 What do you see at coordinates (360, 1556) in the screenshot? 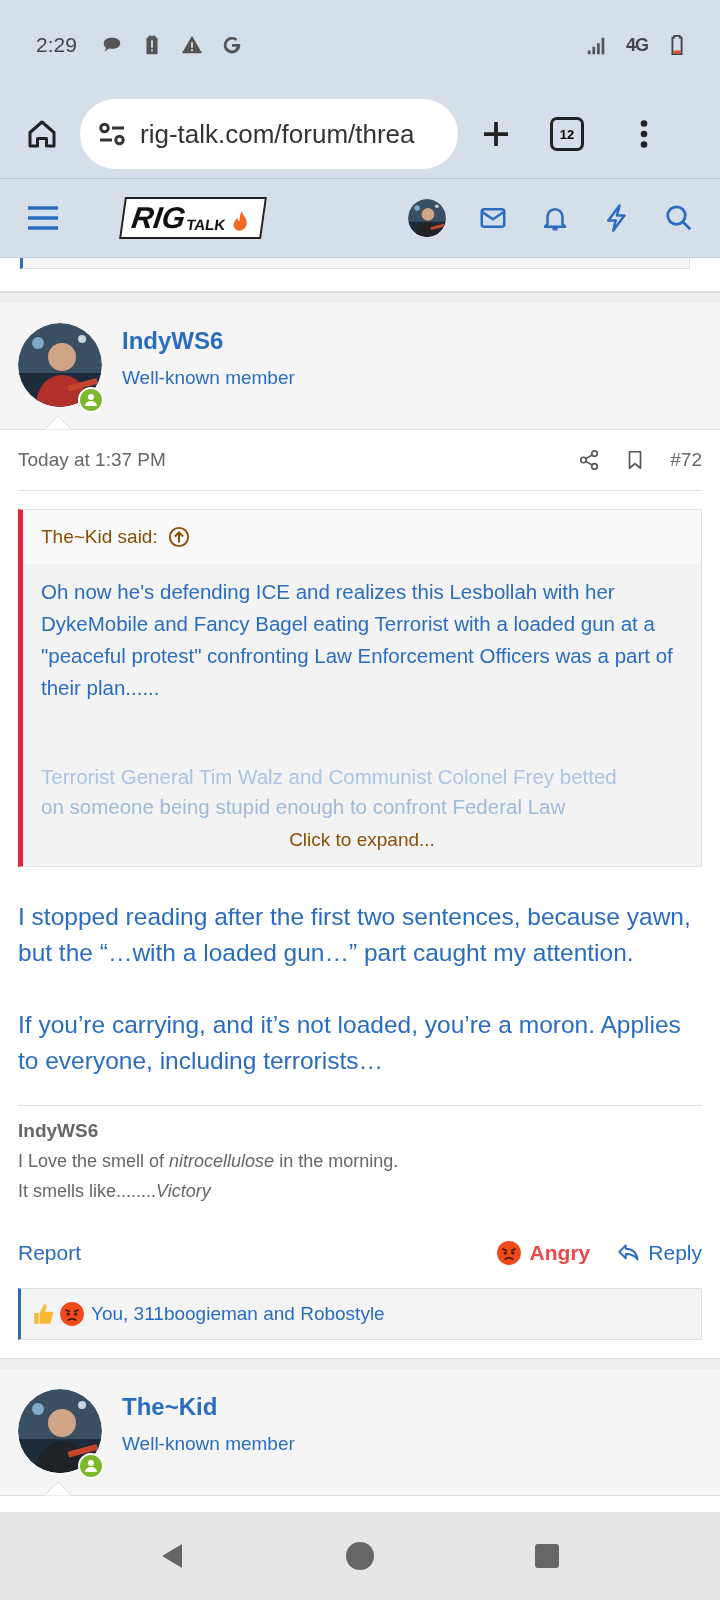
I see `home-circle-icon` at bounding box center [360, 1556].